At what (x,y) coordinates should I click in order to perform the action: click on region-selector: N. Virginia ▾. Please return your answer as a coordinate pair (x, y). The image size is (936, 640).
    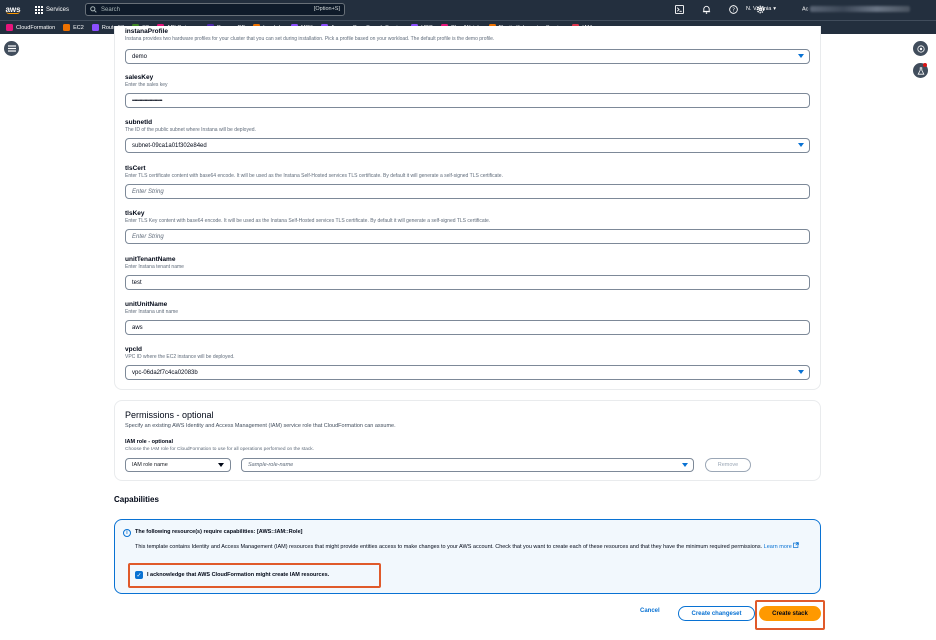
    Looking at the image, I should click on (761, 9).